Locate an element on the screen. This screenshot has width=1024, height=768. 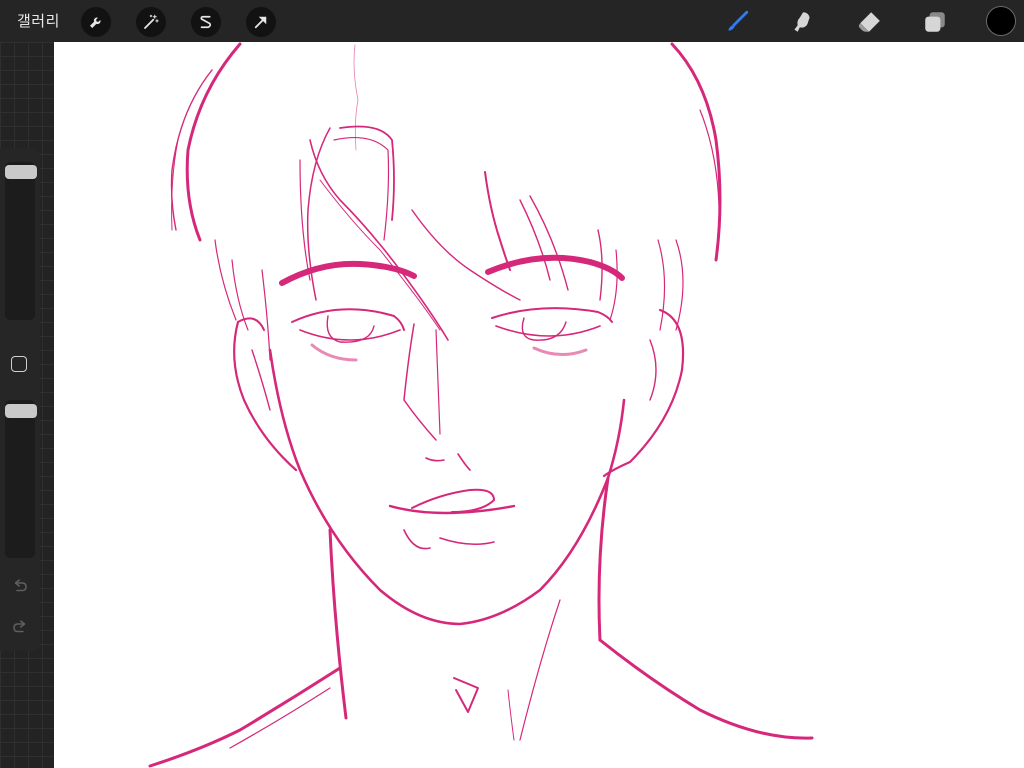
left-sidebar is located at coordinates (20, 399).